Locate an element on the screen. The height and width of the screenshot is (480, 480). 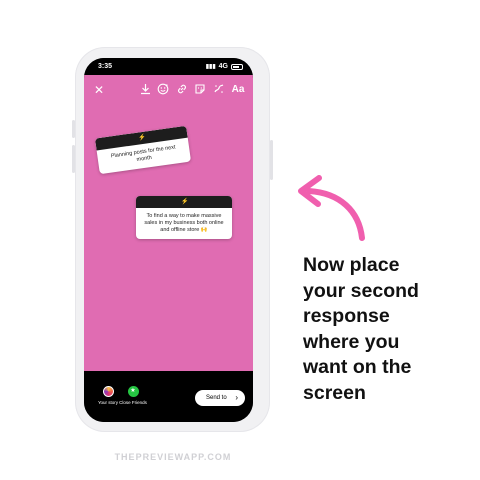
caption-line: want on the is located at coordinates (357, 367).